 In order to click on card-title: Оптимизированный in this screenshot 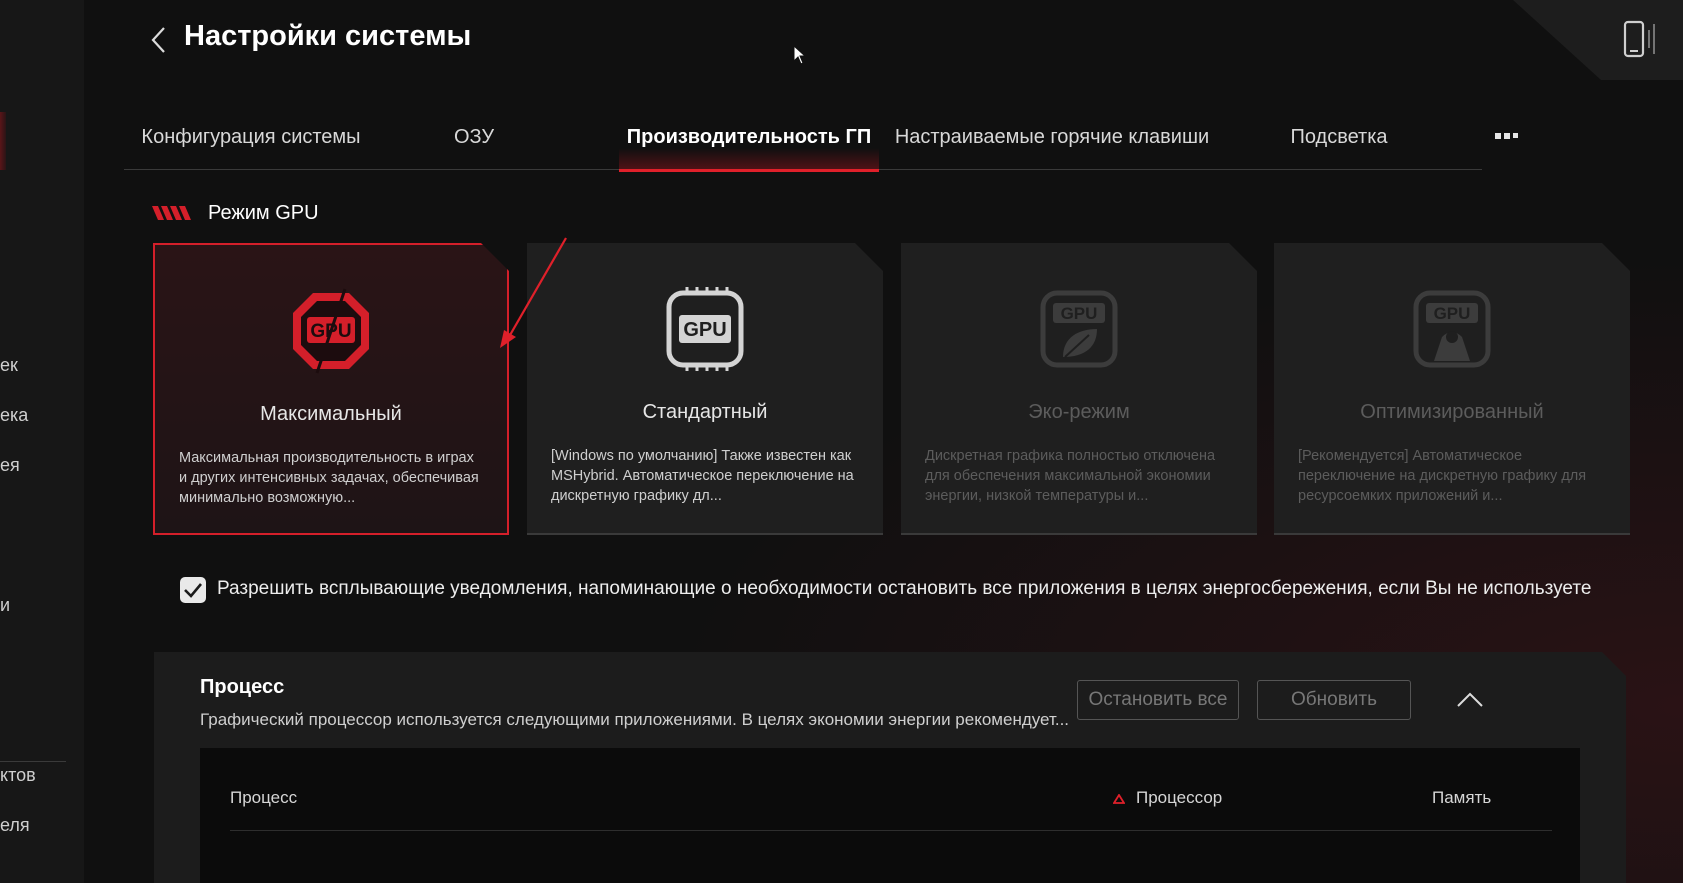, I will do `click(1452, 412)`.